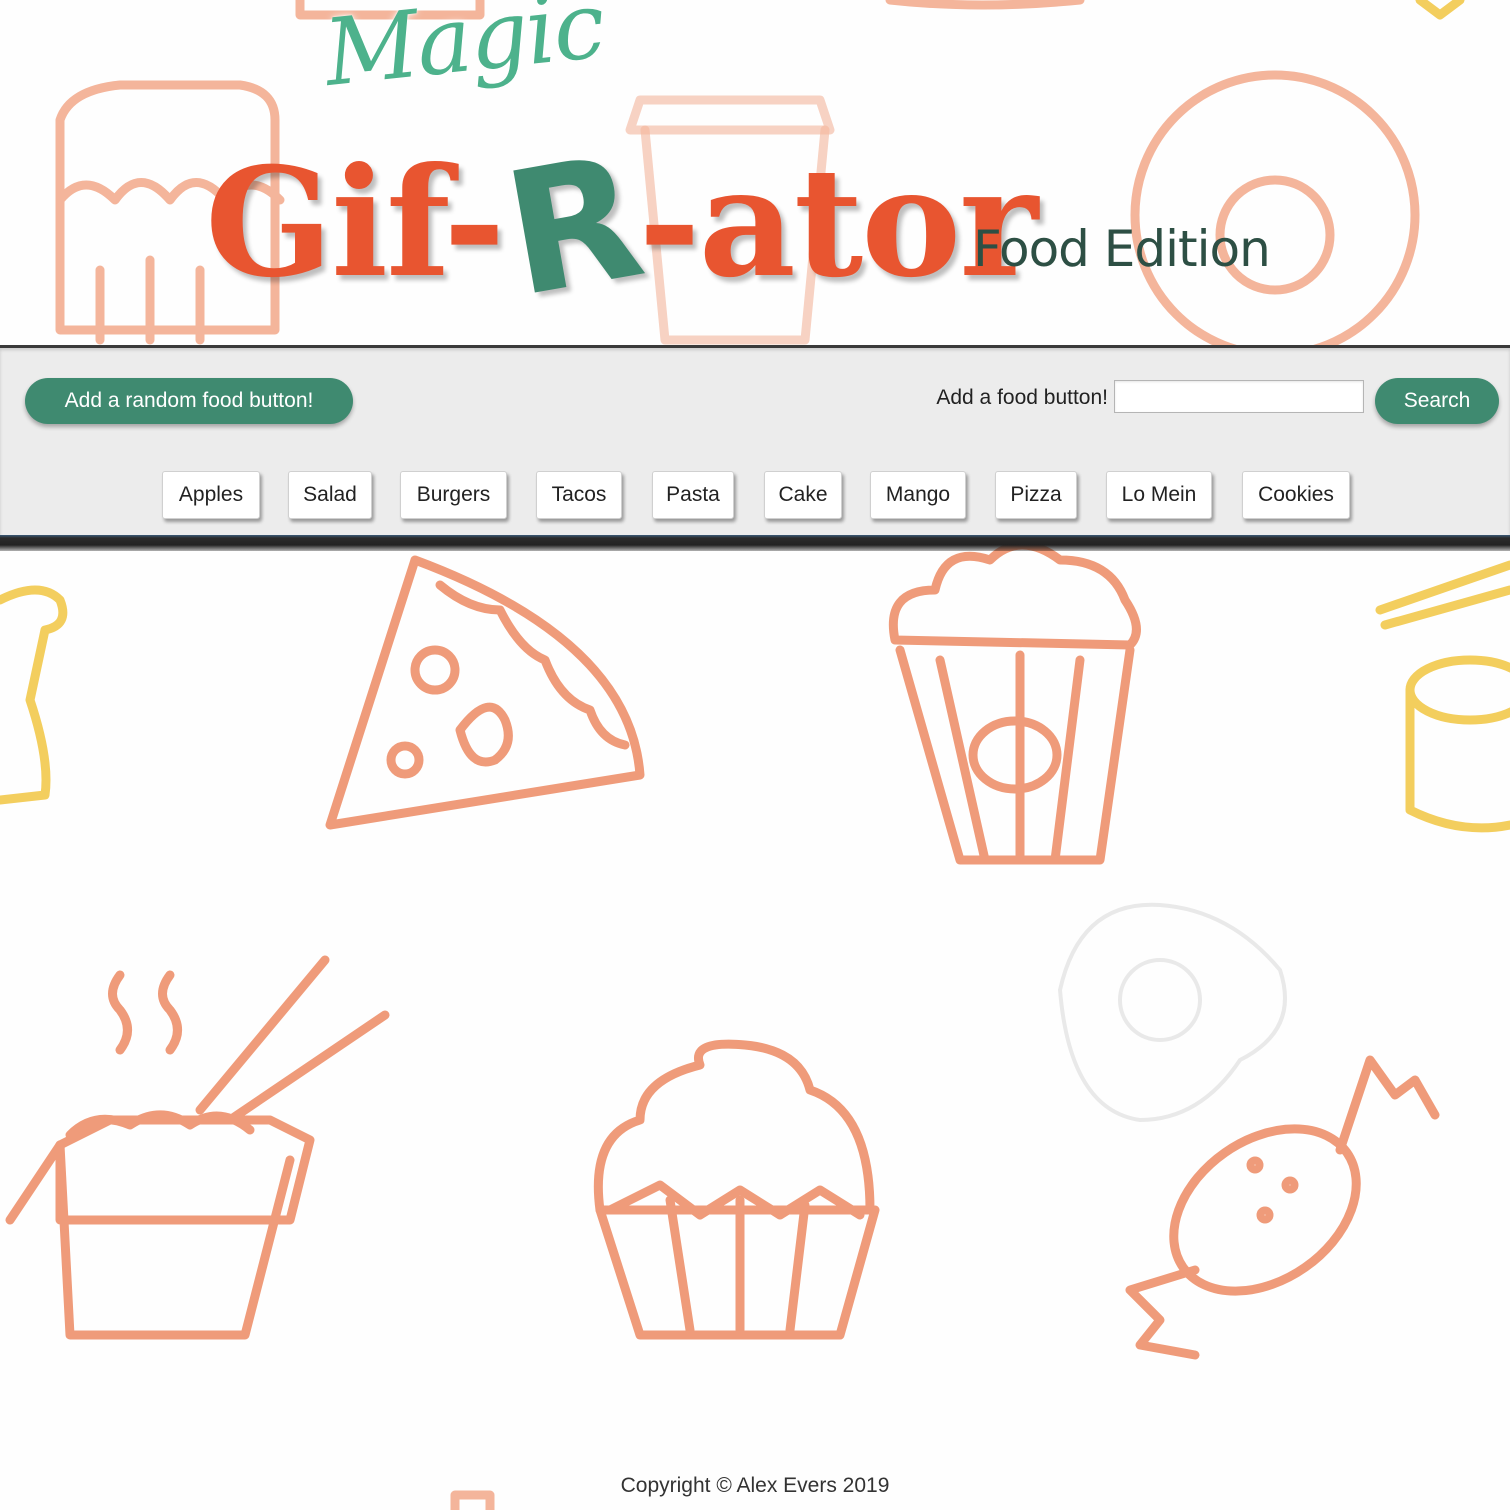 The width and height of the screenshot is (1510, 1510). What do you see at coordinates (189, 401) in the screenshot?
I see `add-random-food-button: Add a random food button!` at bounding box center [189, 401].